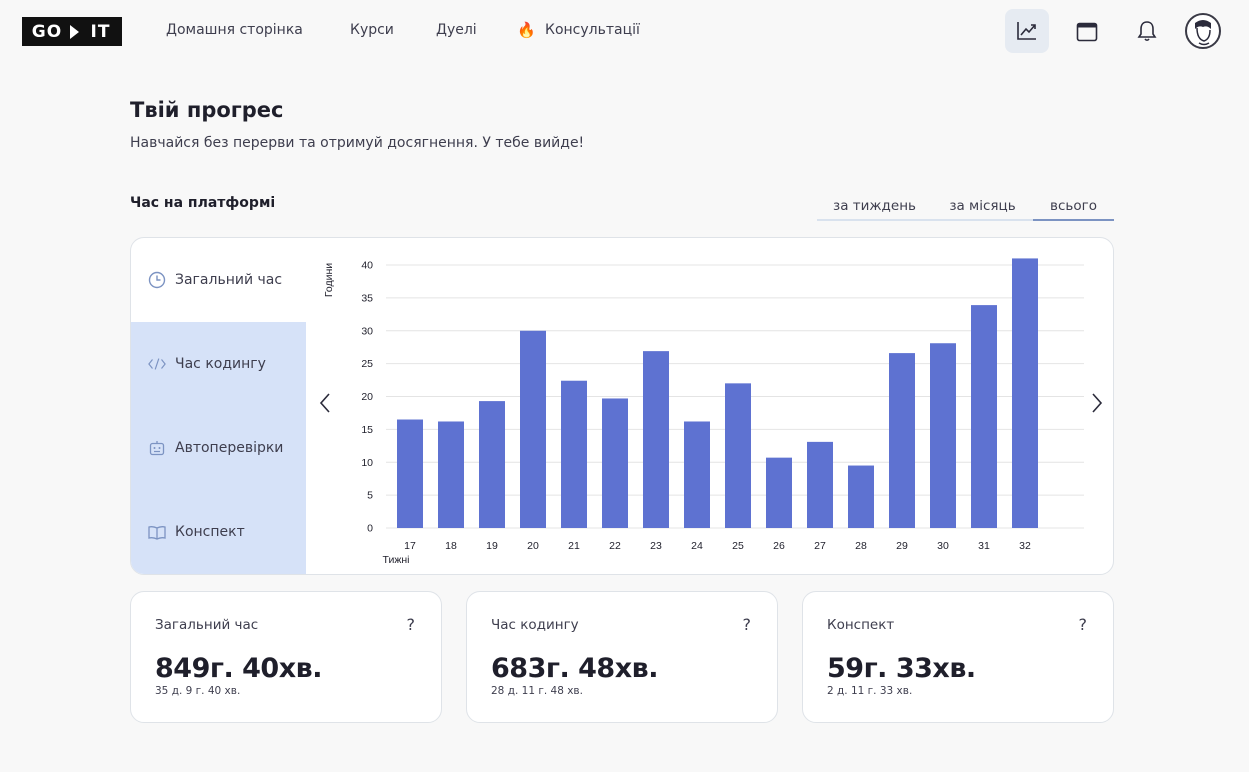 This screenshot has height=772, width=1249. I want to click on stat-value: 683г. 48хв., so click(574, 668).